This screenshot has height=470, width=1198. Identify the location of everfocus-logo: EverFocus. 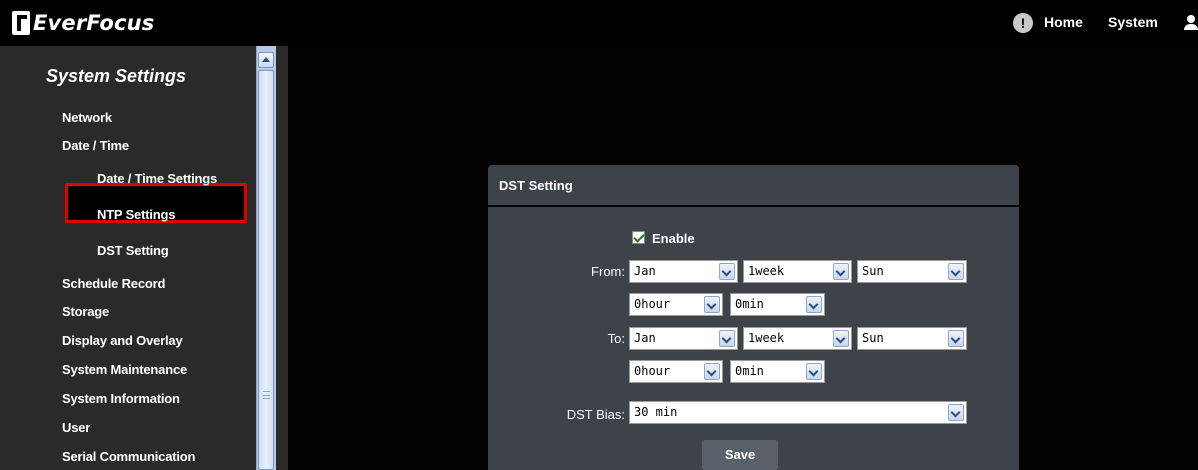
(83, 23).